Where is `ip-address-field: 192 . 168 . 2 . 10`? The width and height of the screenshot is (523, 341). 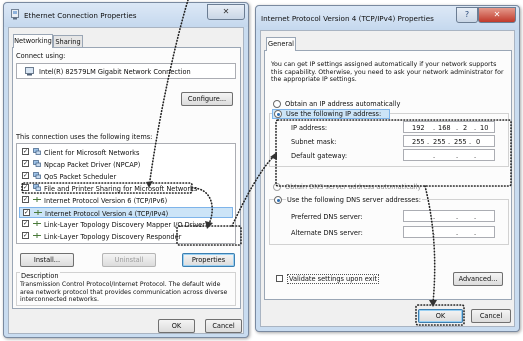 ip-address-field: 192 . 168 . 2 . 10 is located at coordinates (449, 127).